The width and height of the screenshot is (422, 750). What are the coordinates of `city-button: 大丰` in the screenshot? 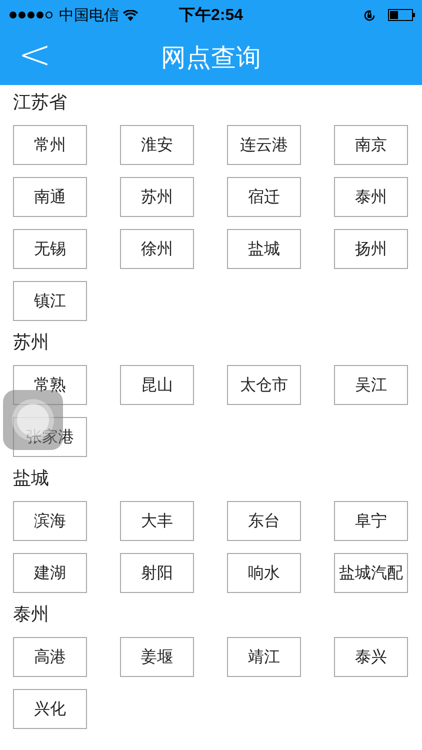 It's located at (157, 521).